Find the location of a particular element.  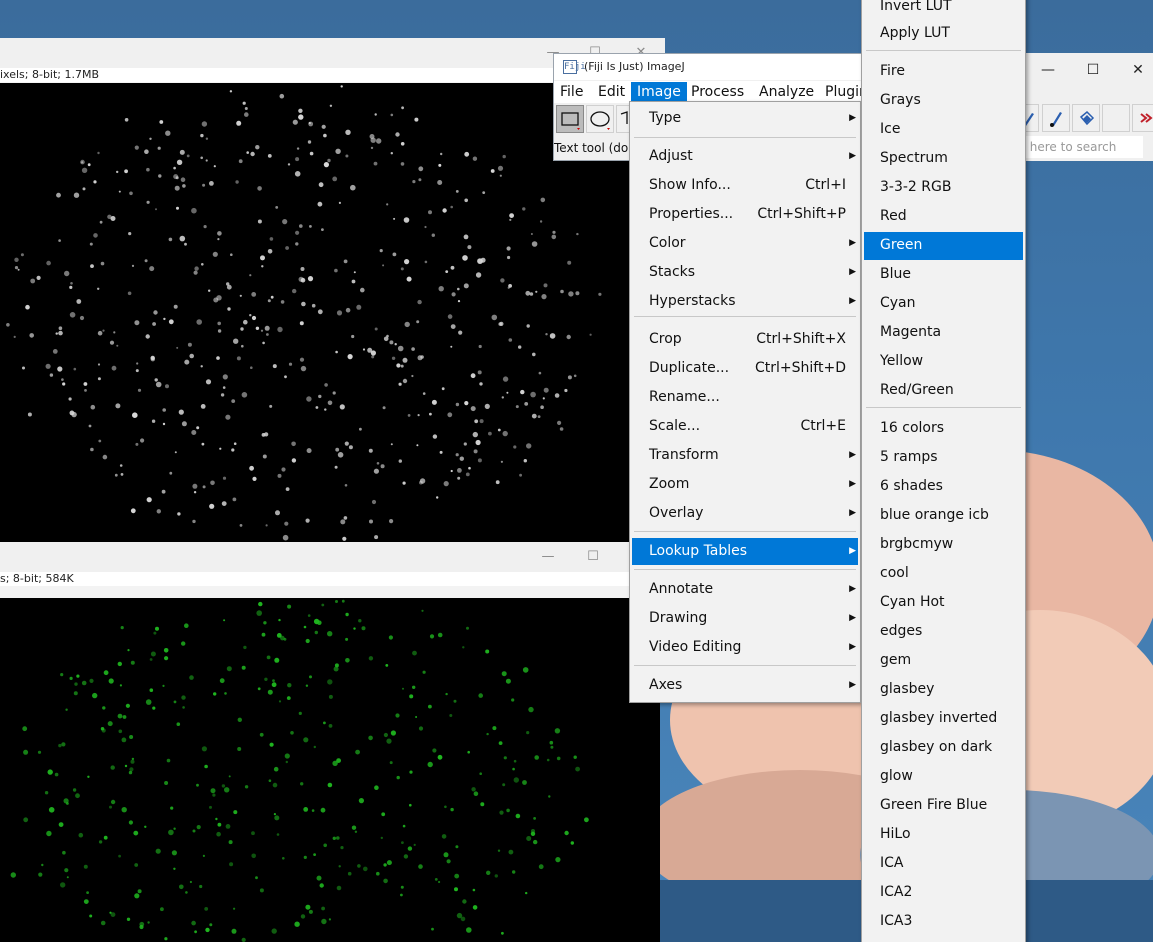

menu-item-color: Color ▶ is located at coordinates (745, 243).